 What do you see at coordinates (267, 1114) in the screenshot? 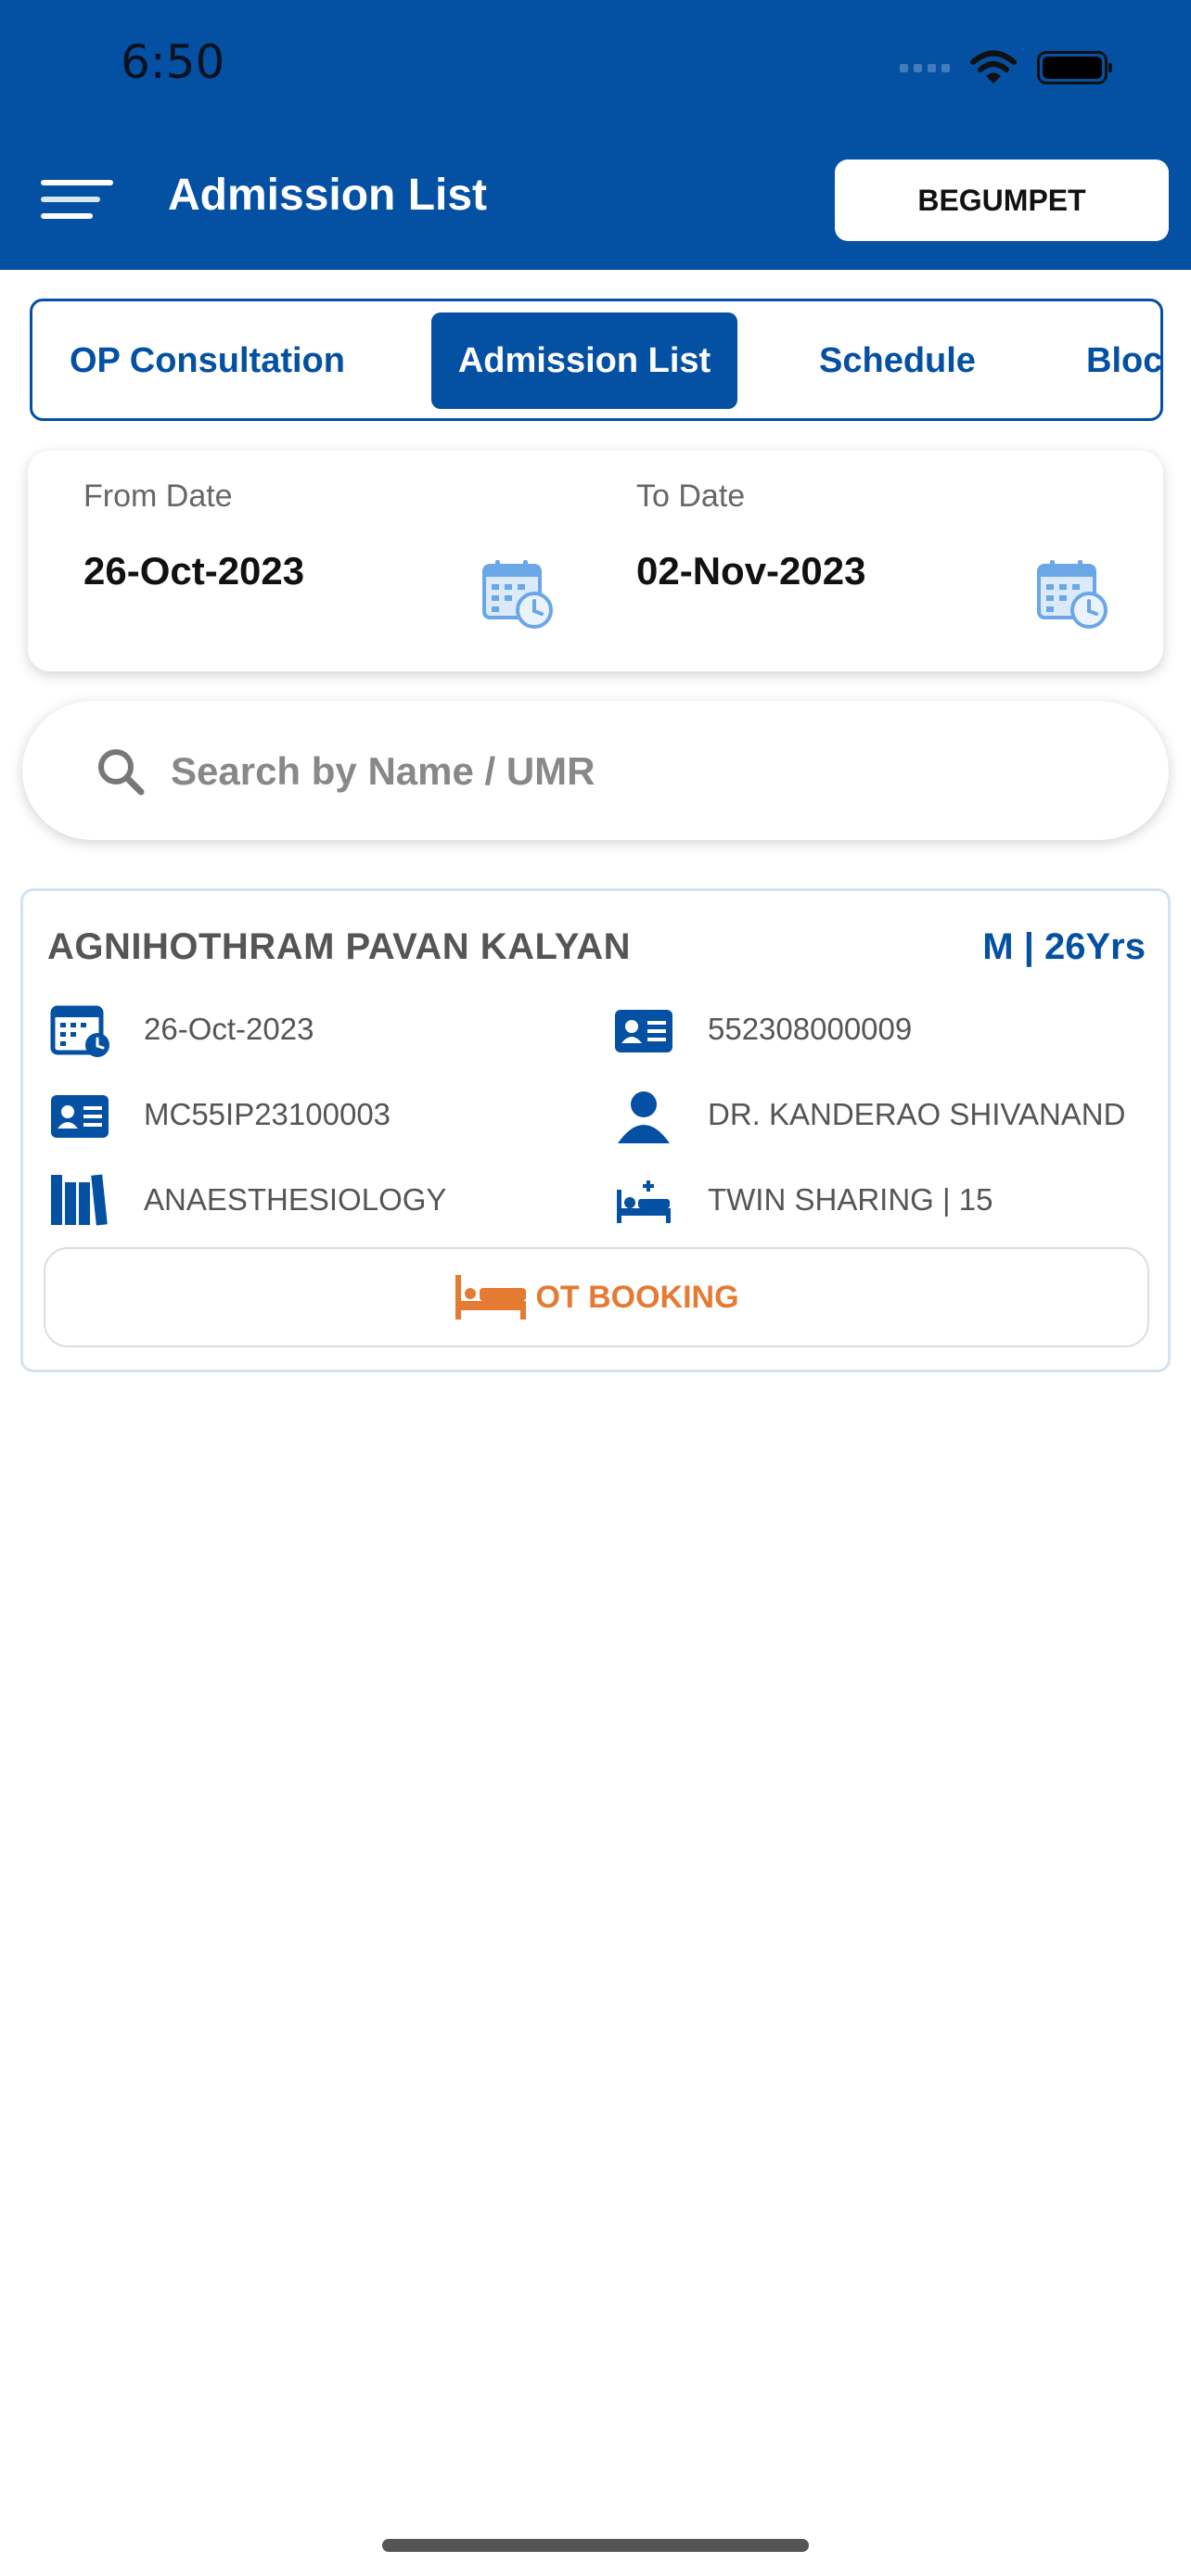
I see `ip-number: MC55IP23100003` at bounding box center [267, 1114].